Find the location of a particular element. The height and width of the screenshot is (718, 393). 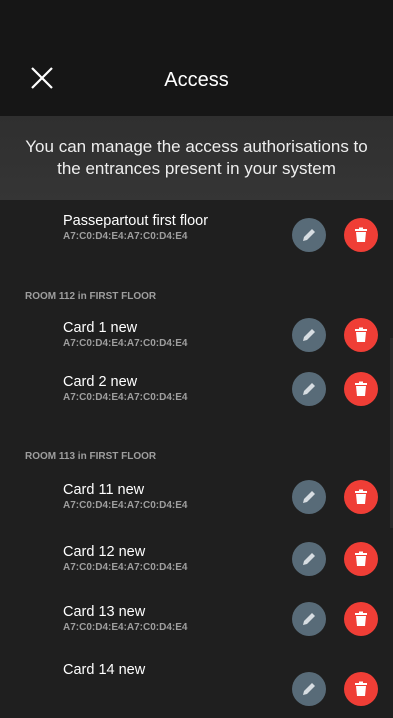

status-bar is located at coordinates (196, 22).